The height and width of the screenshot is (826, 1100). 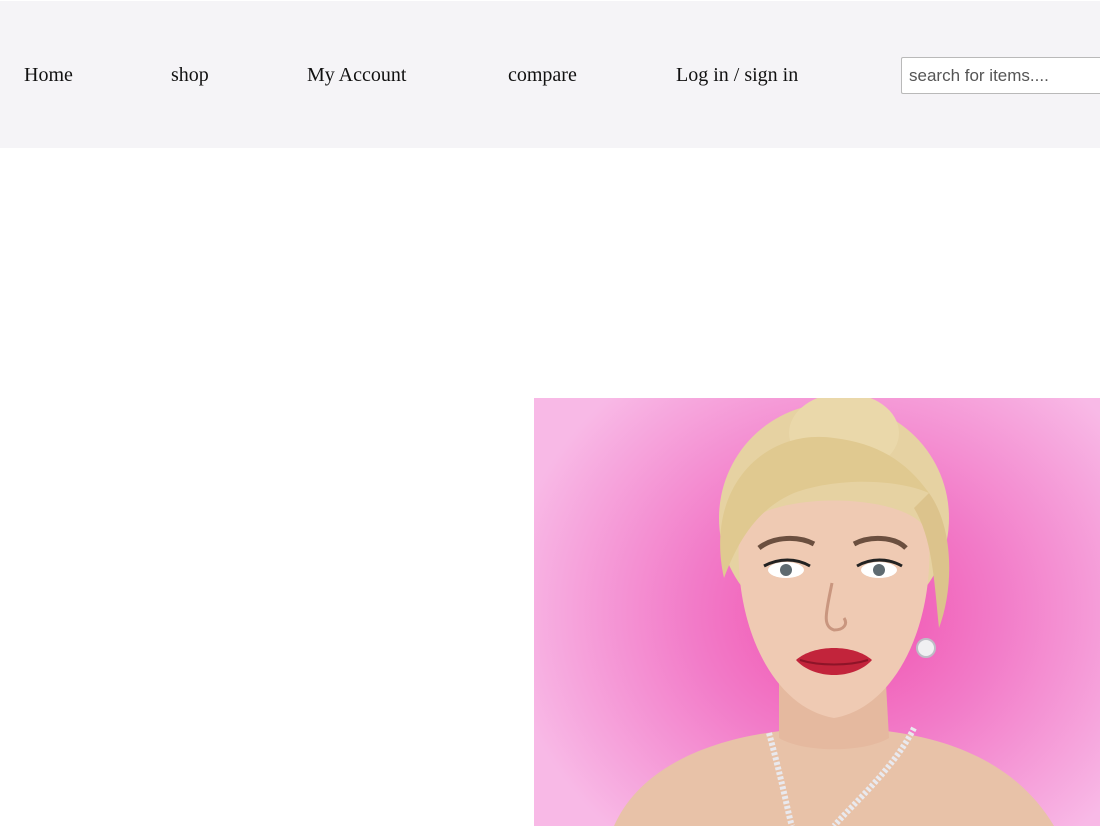 What do you see at coordinates (542, 75) in the screenshot?
I see `nav-link-compare: compare` at bounding box center [542, 75].